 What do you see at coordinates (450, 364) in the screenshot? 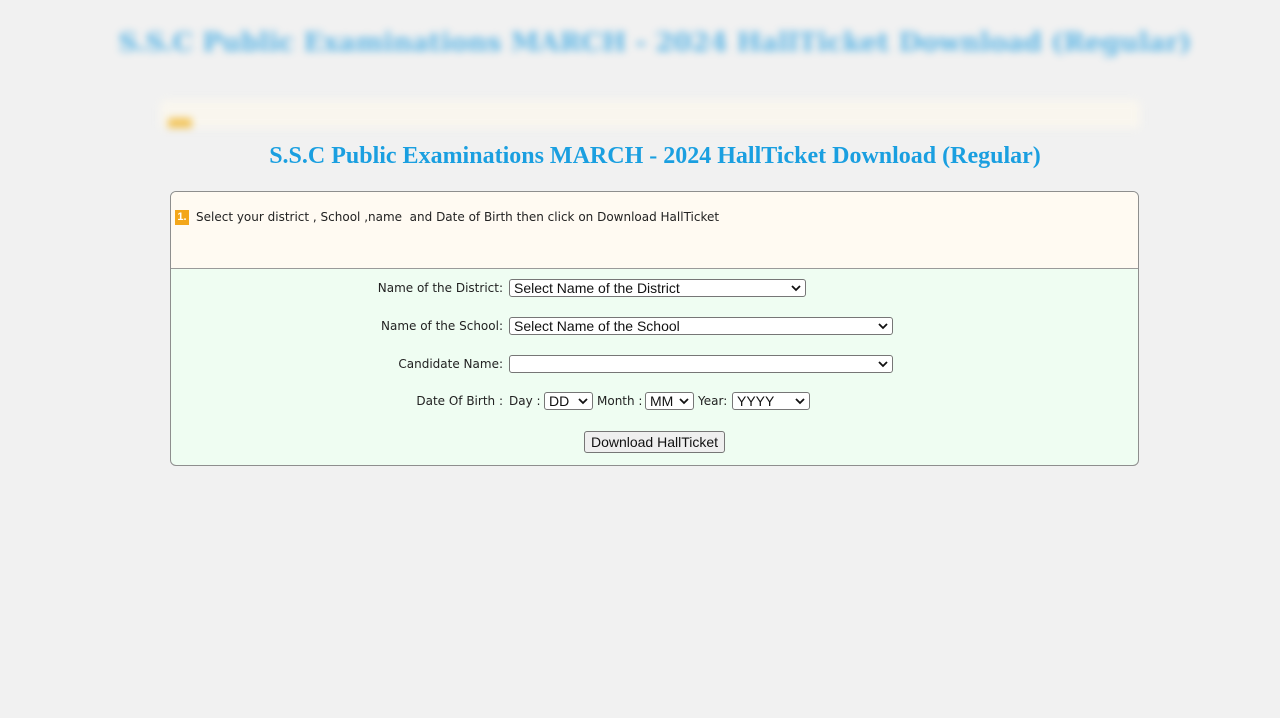
I see `candidate-label: Candidate Name:` at bounding box center [450, 364].